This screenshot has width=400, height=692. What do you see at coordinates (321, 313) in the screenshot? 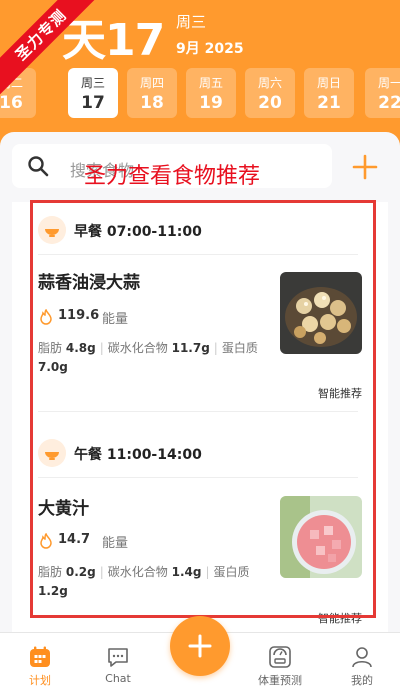
I see `food-image-garlic` at bounding box center [321, 313].